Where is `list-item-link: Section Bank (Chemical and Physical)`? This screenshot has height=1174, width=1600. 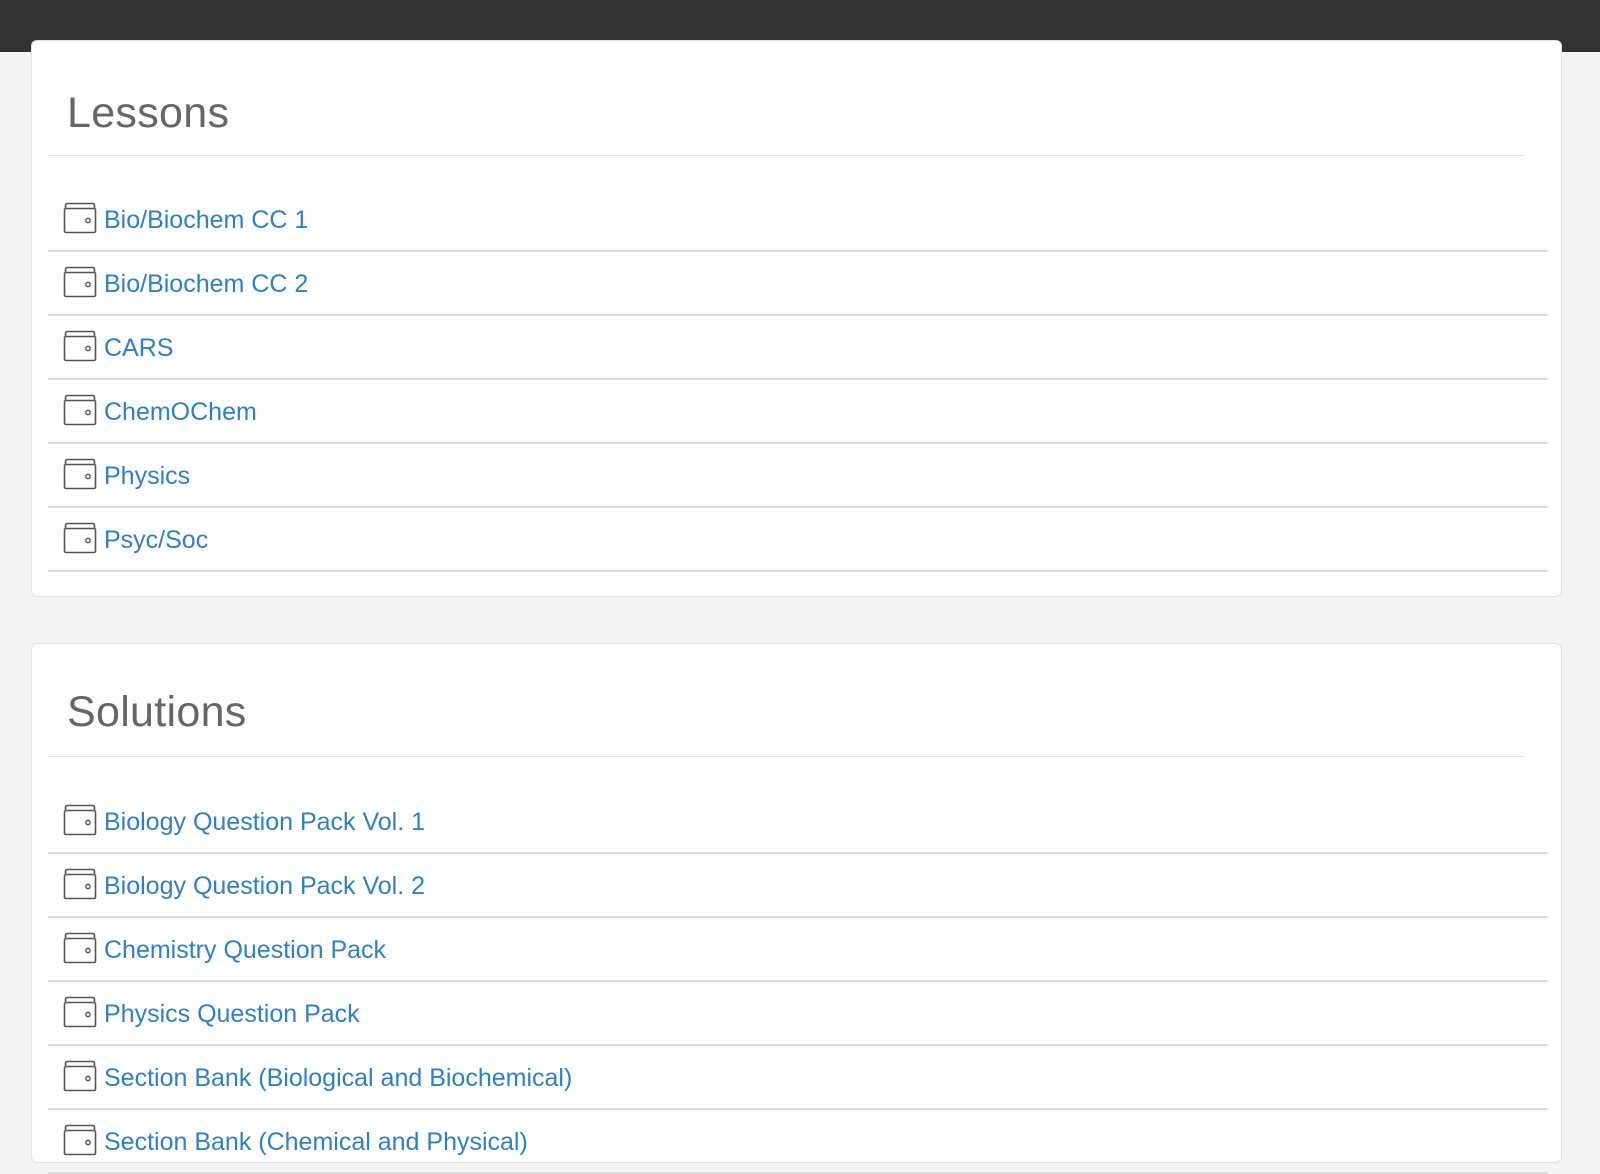 list-item-link: Section Bank (Chemical and Physical) is located at coordinates (798, 1141).